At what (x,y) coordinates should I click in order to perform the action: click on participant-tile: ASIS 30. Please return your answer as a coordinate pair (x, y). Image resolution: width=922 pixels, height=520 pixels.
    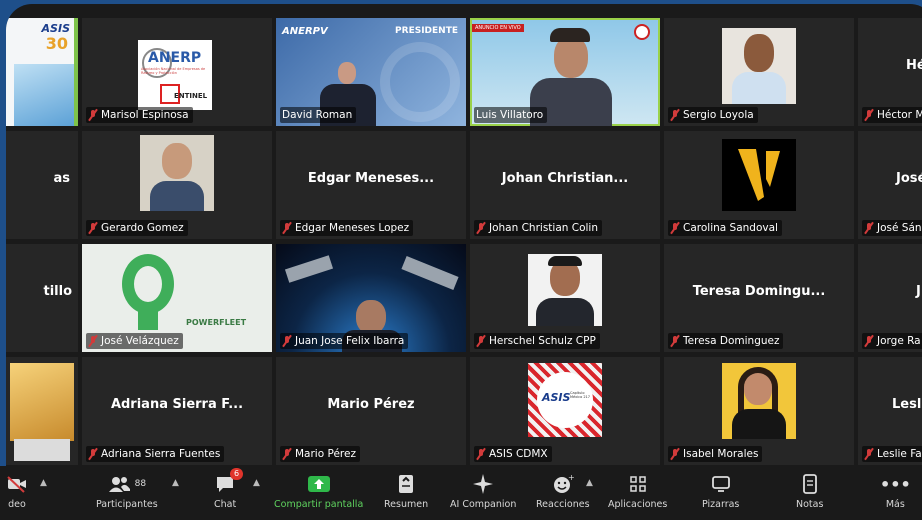
    Looking at the image, I should click on (42, 72).